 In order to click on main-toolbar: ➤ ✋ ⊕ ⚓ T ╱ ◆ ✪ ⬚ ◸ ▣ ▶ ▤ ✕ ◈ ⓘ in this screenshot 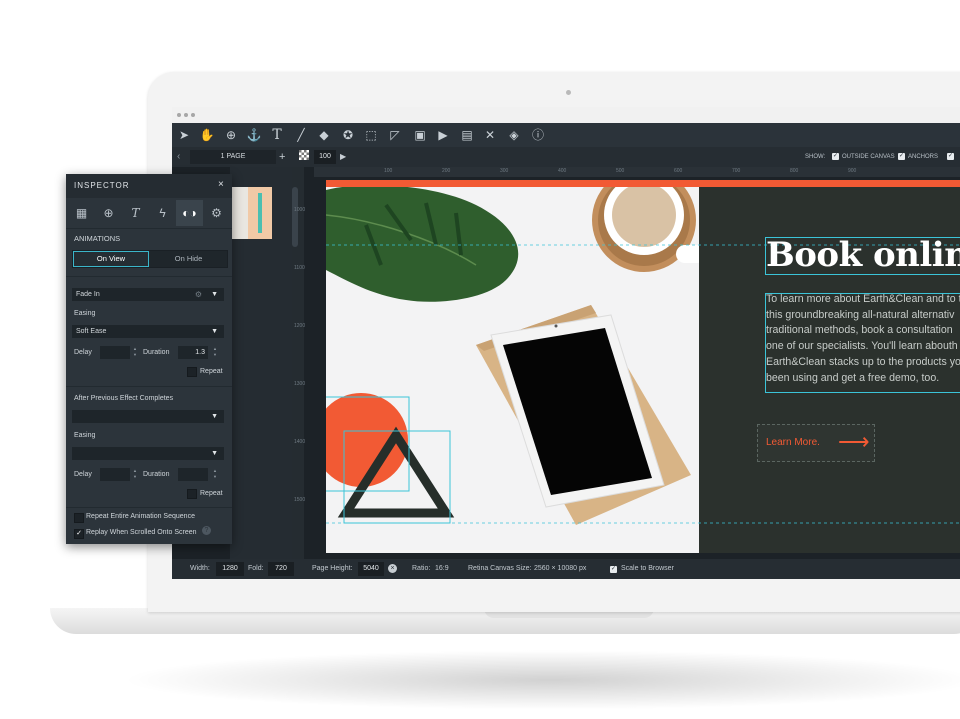, I will do `click(566, 135)`.